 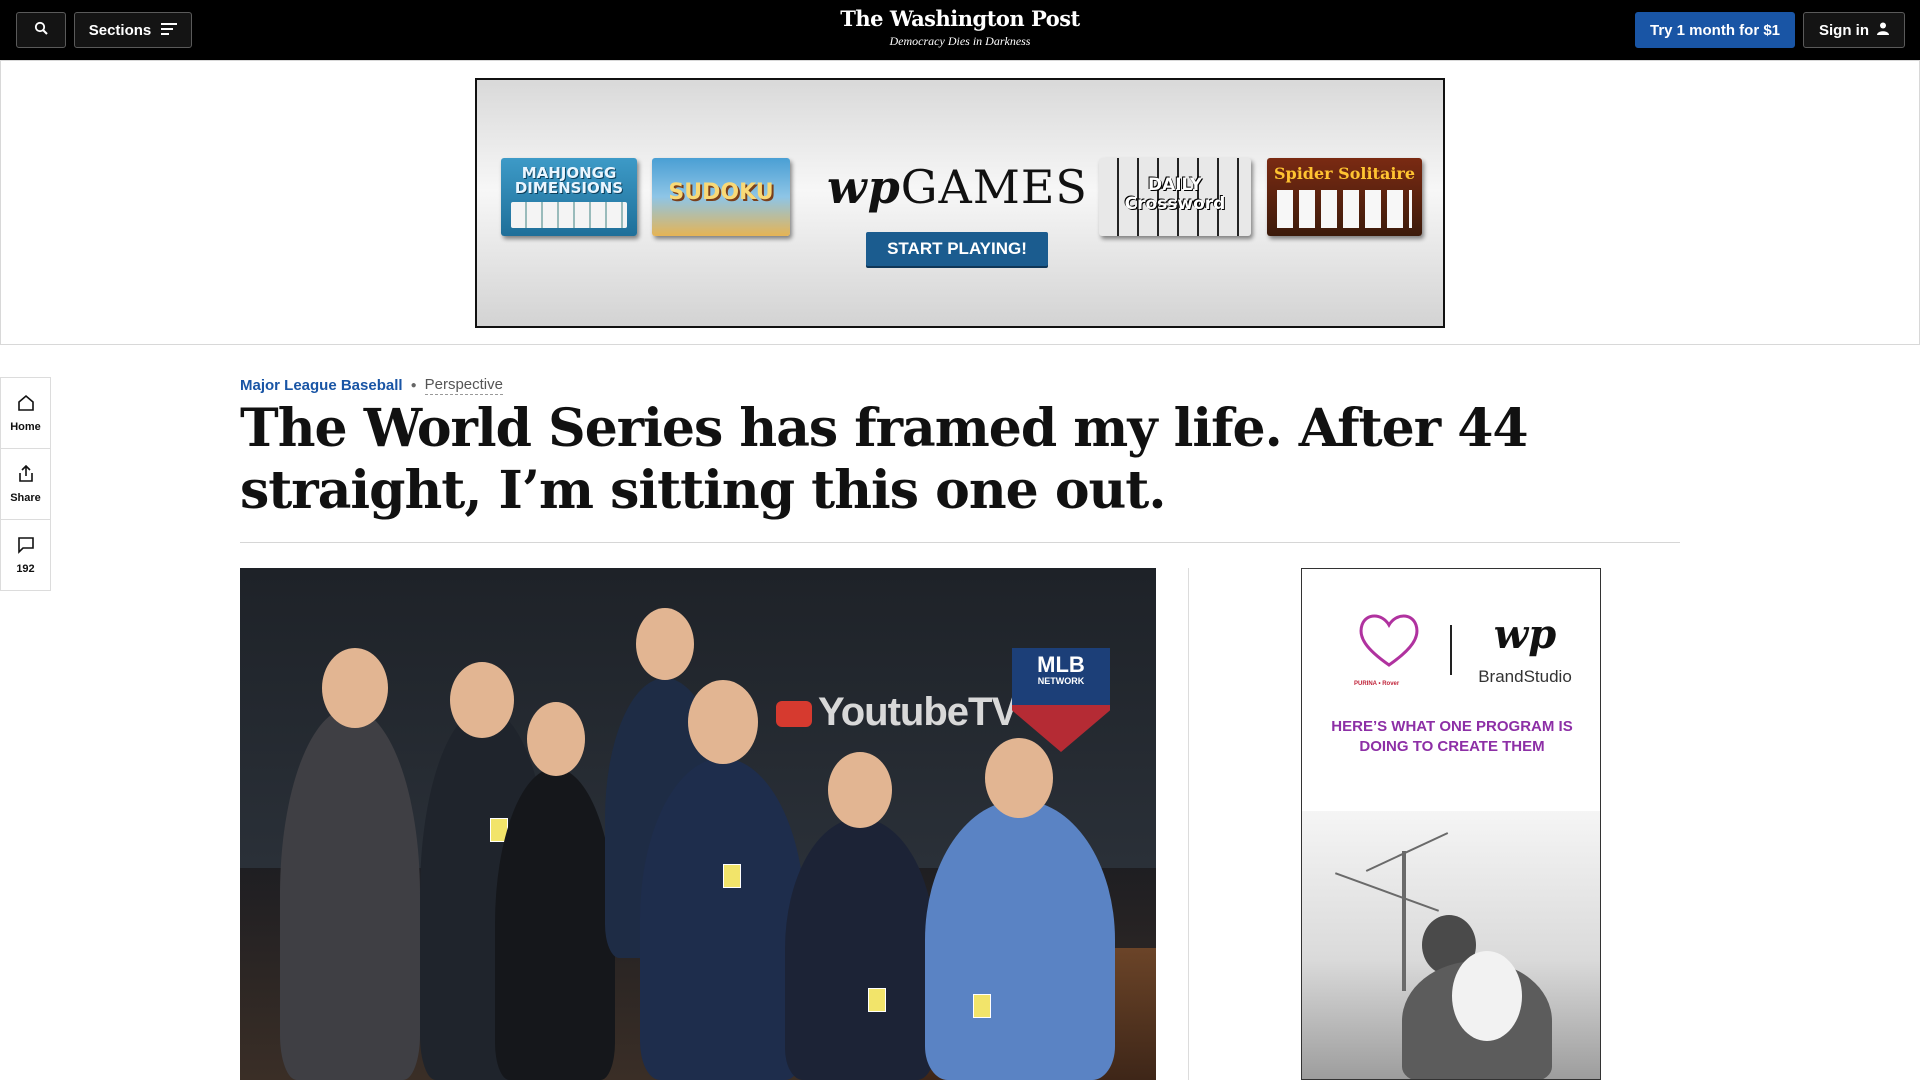 I want to click on crossword-title: DAILY Crossword, so click(x=1175, y=194).